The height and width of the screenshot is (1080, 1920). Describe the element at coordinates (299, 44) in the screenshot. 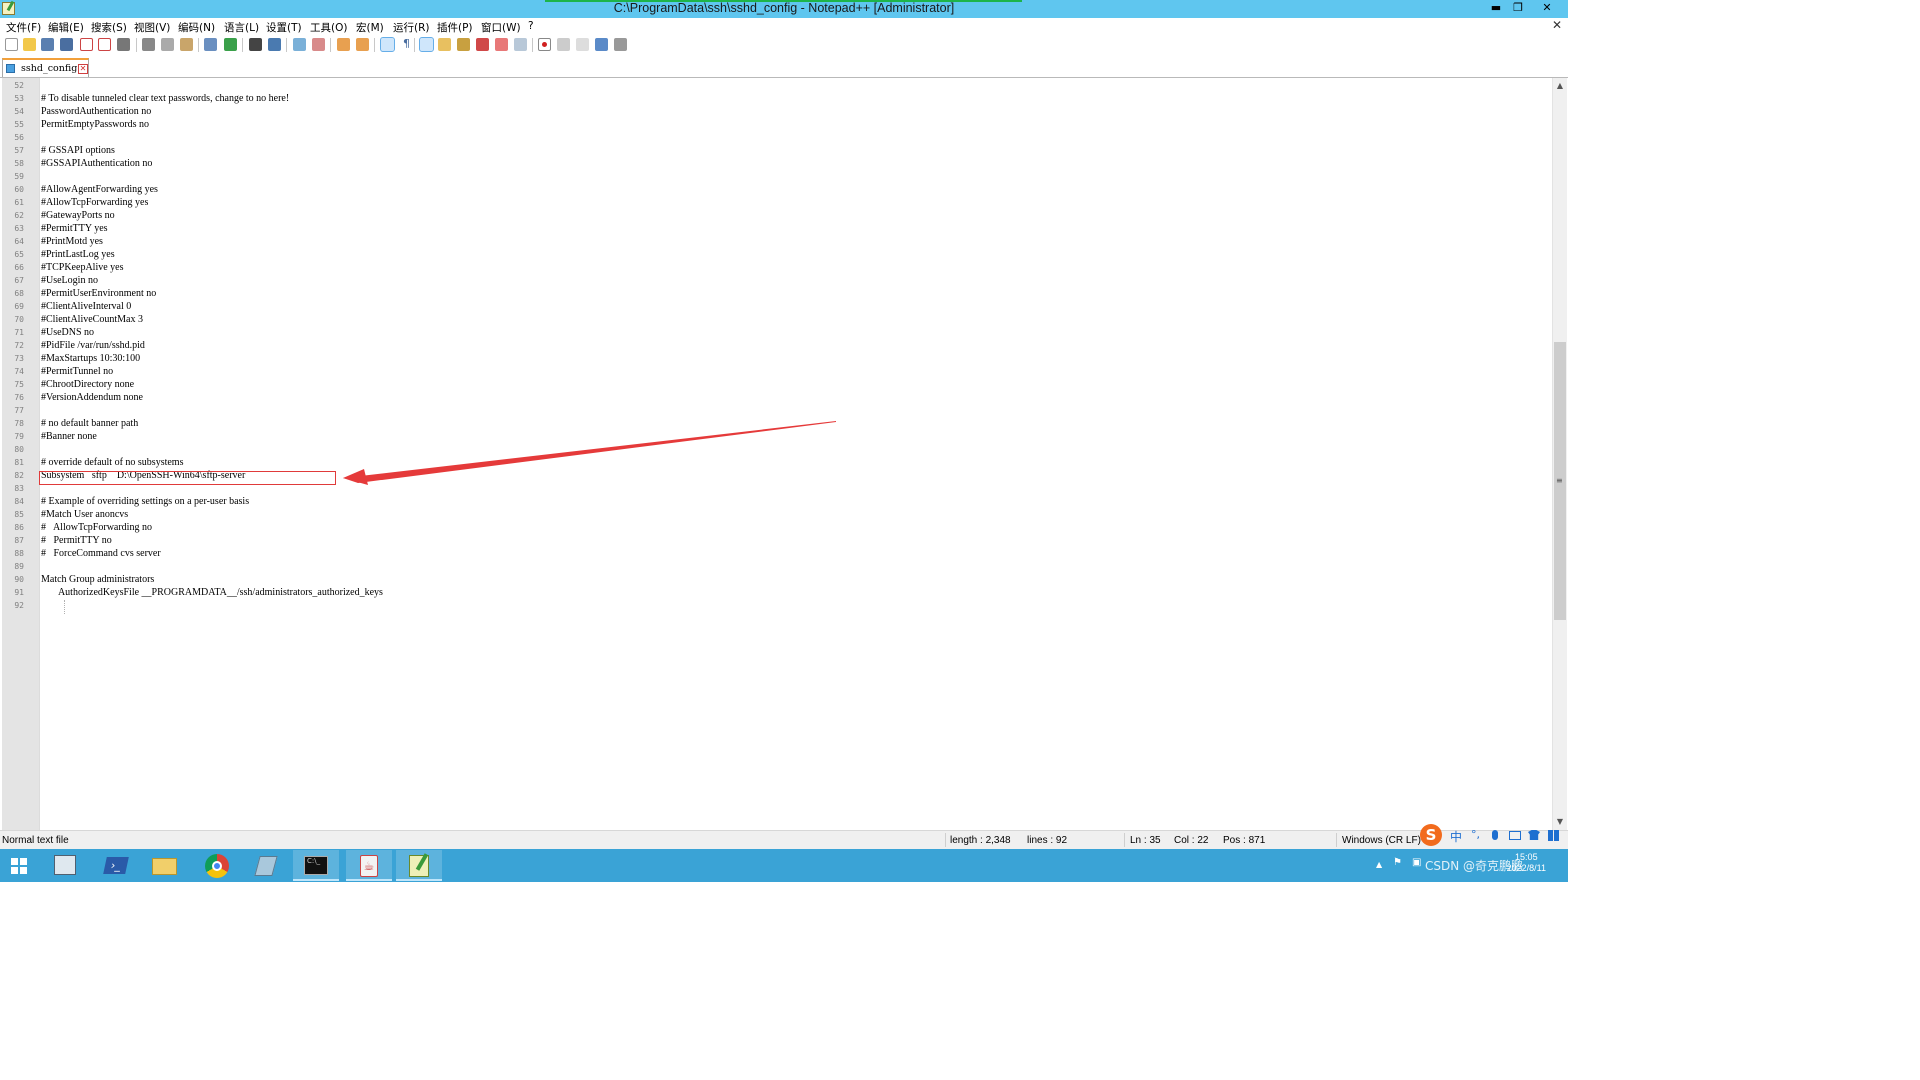

I see `zoom-in-icon` at that location.